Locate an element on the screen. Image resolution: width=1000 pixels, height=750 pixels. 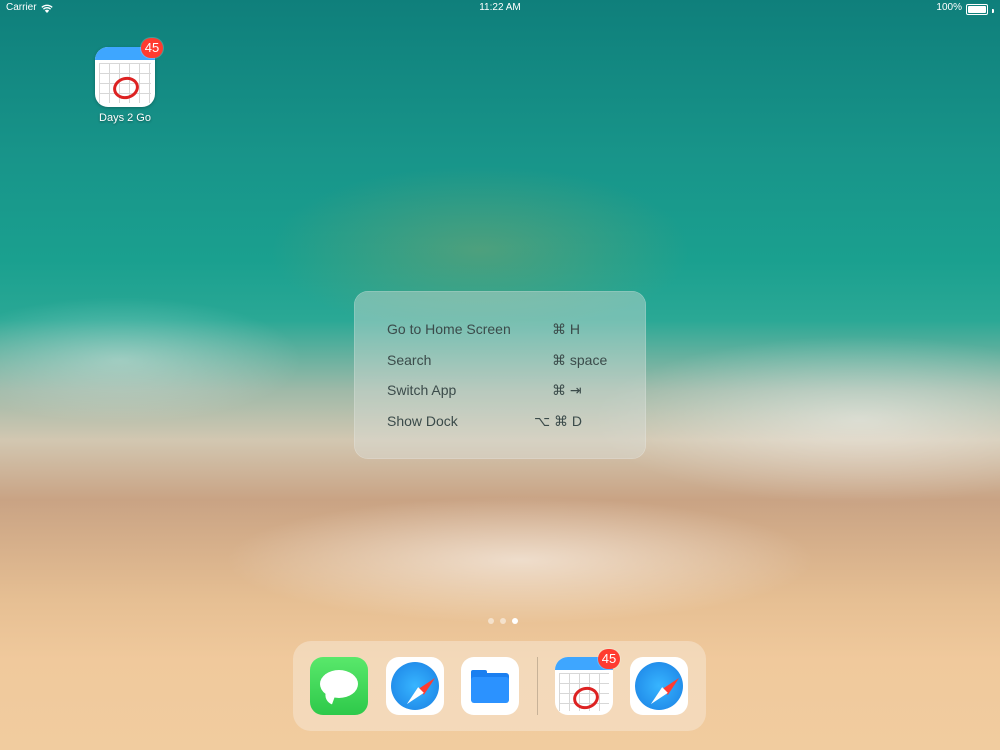
messages-icon is located at coordinates (339, 686).